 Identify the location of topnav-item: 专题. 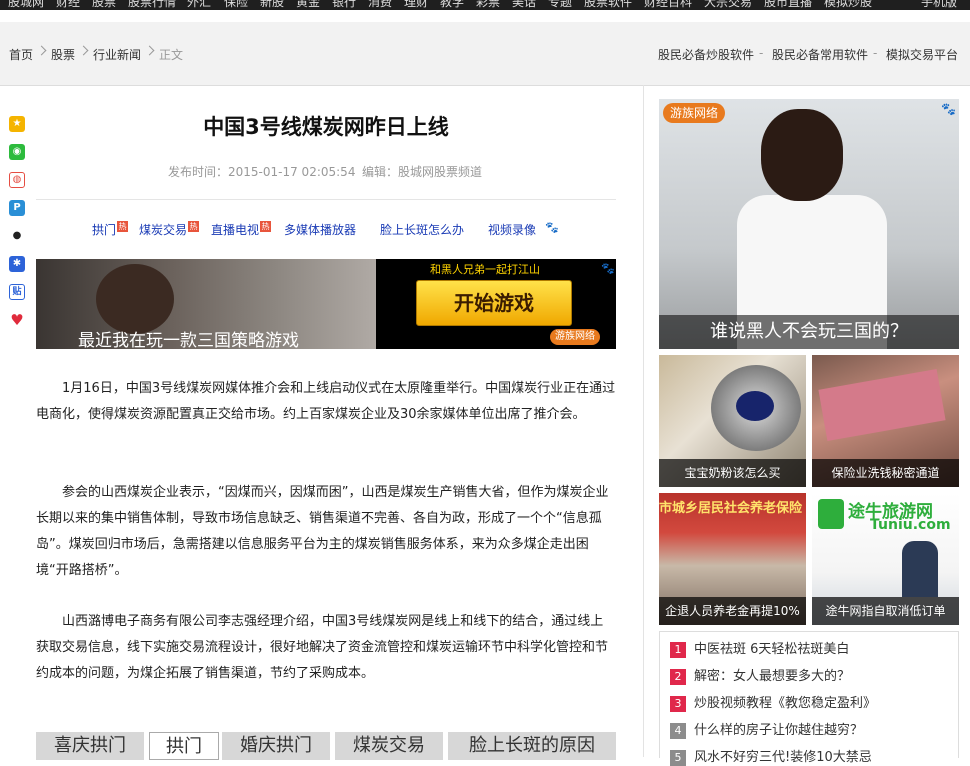
(560, 4).